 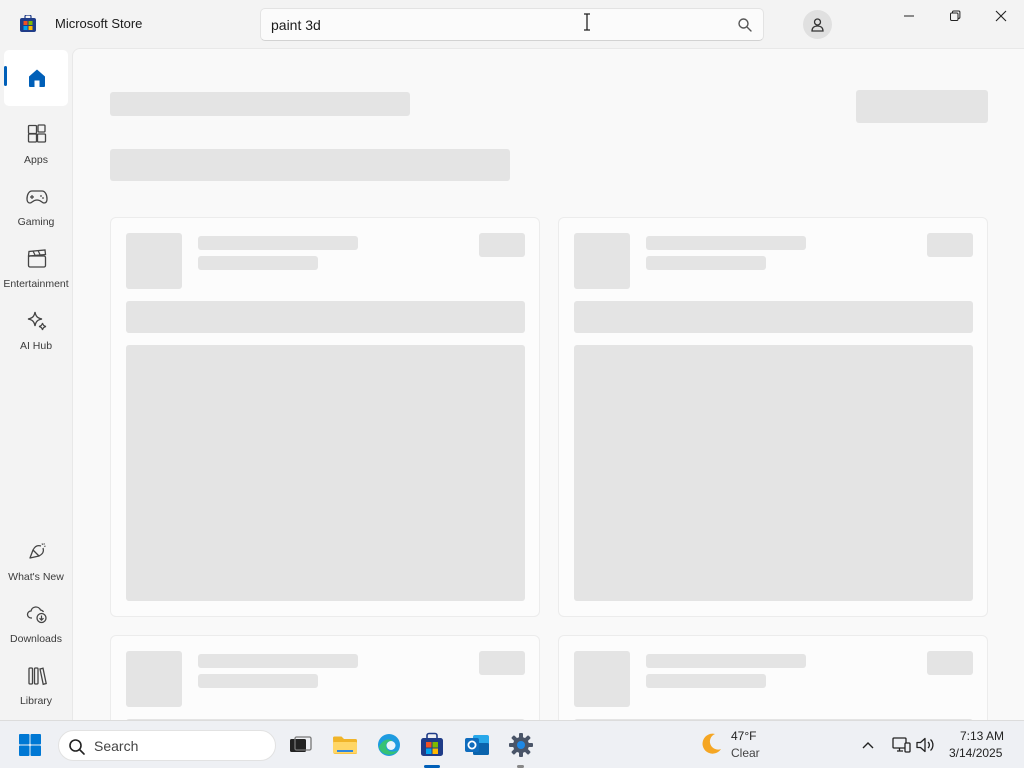 I want to click on sidebar-item-apps: Apps, so click(x=36, y=144).